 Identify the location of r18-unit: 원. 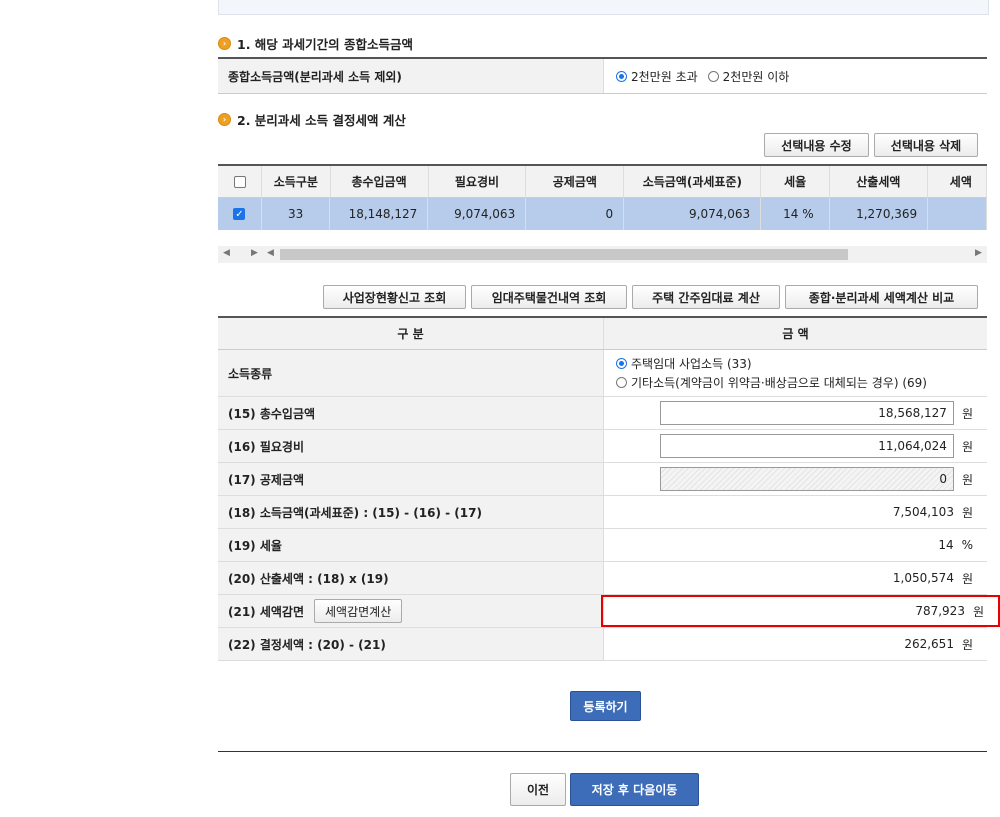
(967, 512).